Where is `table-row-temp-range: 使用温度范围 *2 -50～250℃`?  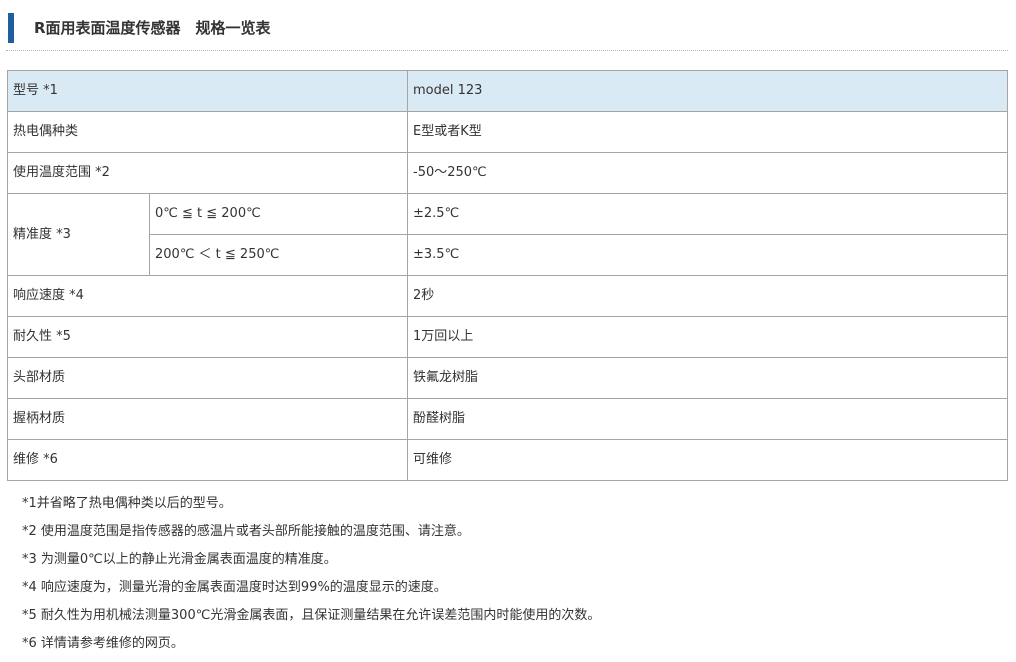 table-row-temp-range: 使用温度范围 *2 -50～250℃ is located at coordinates (507, 173).